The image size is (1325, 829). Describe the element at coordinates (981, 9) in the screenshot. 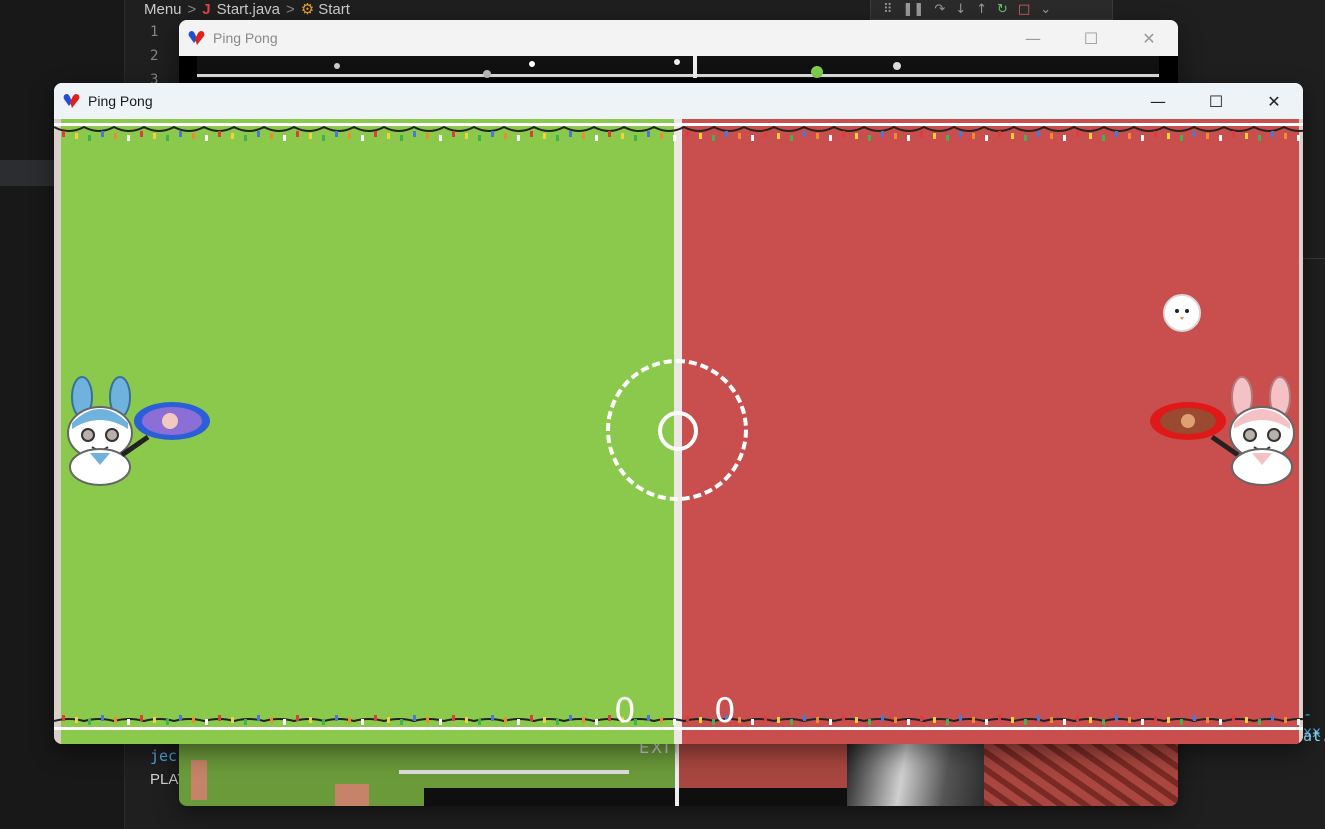

I see `step-out-icon: ↑` at that location.